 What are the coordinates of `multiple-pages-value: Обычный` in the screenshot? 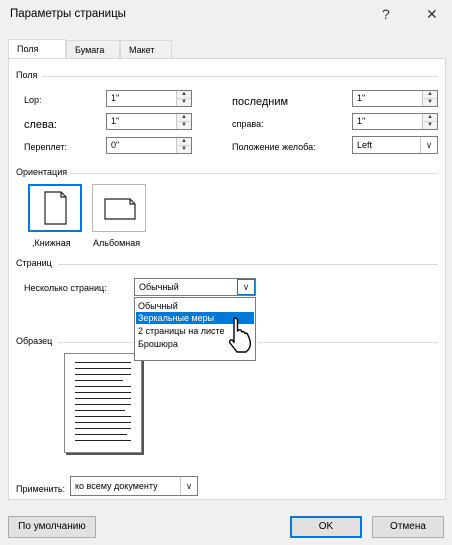 It's located at (159, 287).